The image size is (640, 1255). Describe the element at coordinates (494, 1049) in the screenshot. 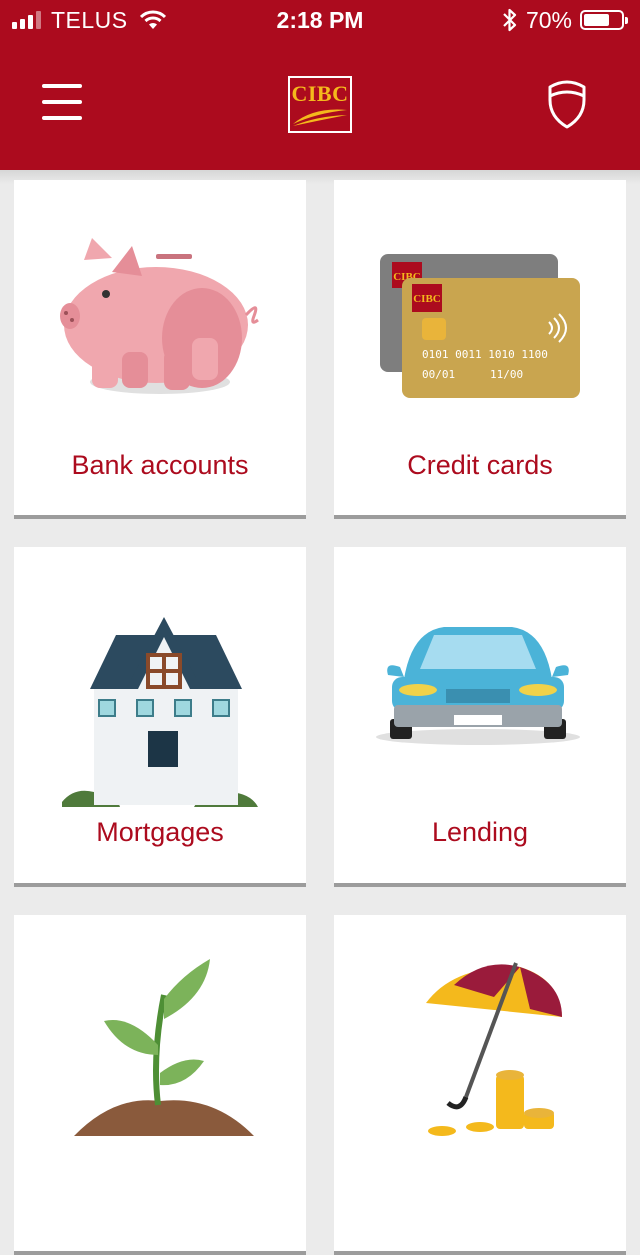

I see `umbrella-coins-icon` at that location.